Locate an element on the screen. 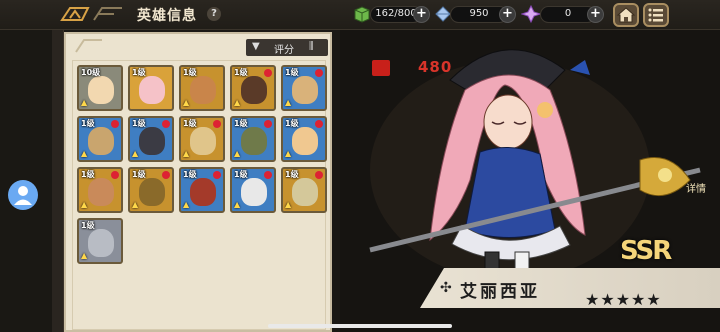  hero-power: 480 is located at coordinates (435, 67).